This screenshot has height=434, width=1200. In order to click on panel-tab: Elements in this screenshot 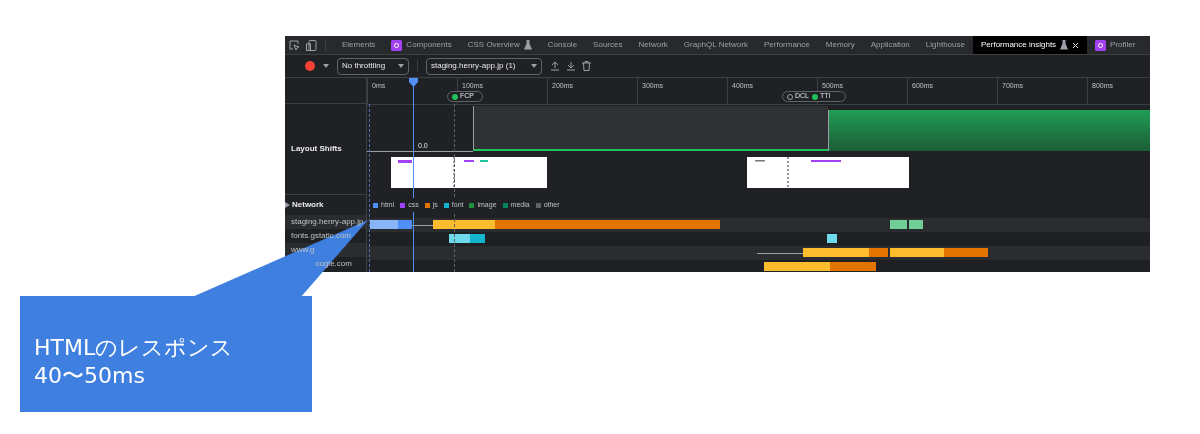, I will do `click(359, 45)`.